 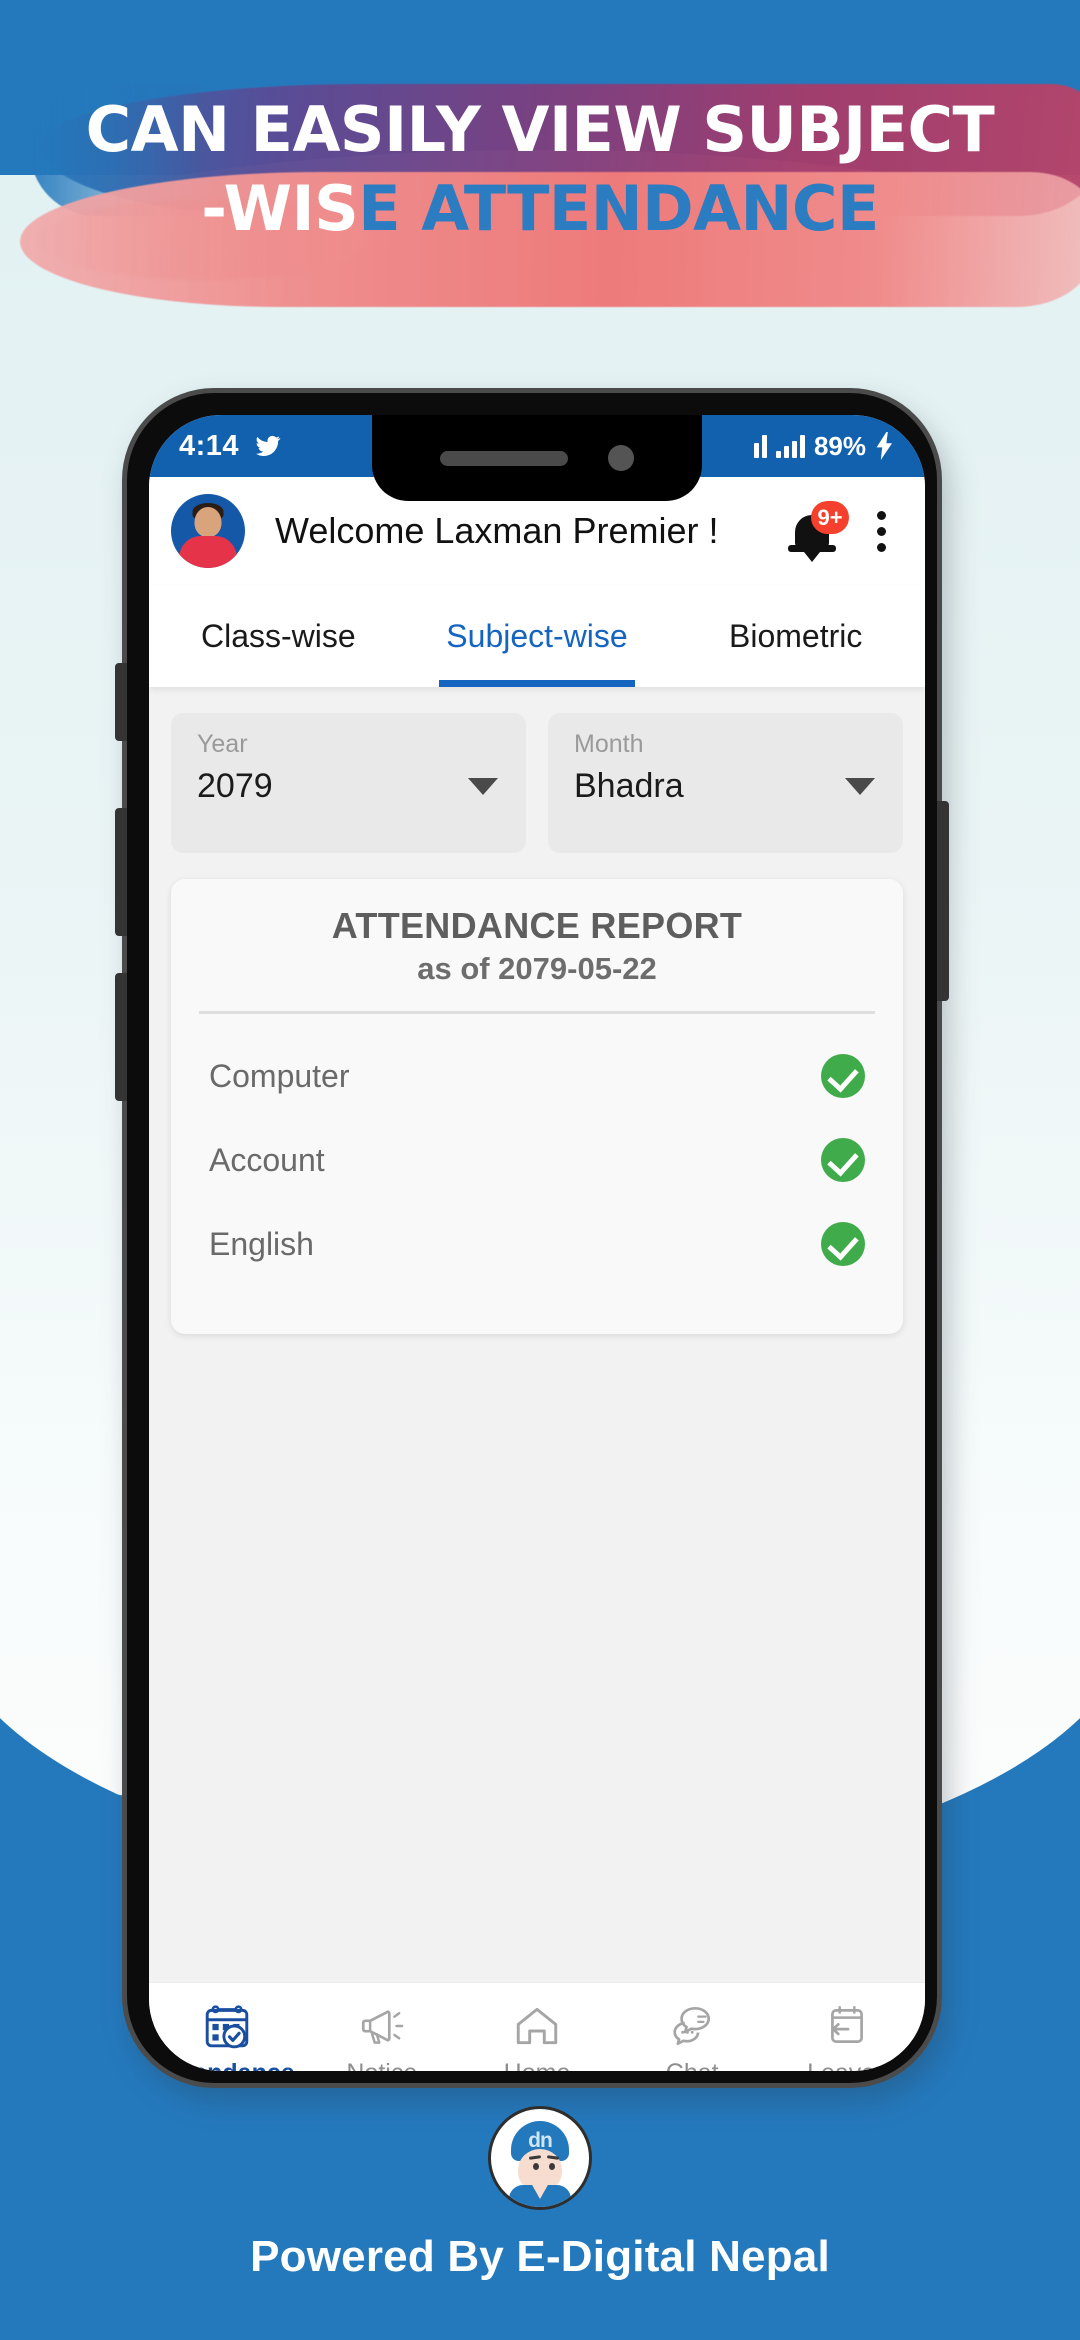 What do you see at coordinates (692, 2065) in the screenshot?
I see `nav-label-chat: Chat` at bounding box center [692, 2065].